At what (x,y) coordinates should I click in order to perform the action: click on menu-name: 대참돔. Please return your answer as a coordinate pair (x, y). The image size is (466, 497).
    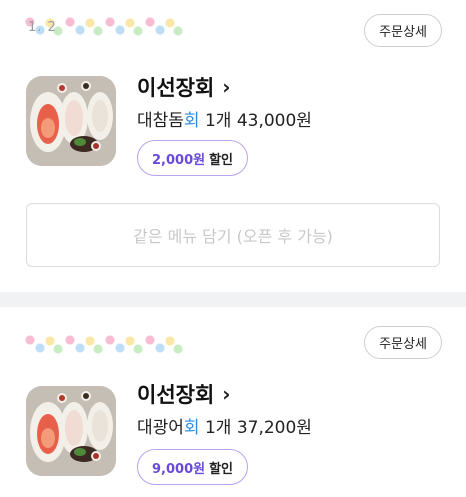
    Looking at the image, I should click on (160, 121).